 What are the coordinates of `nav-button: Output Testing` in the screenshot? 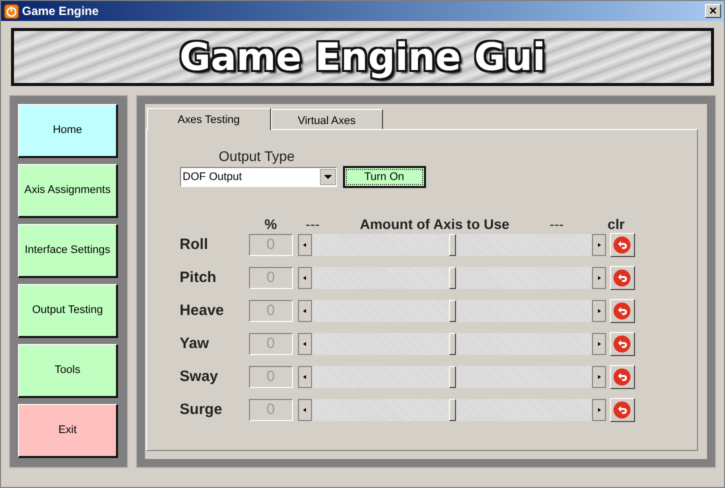 It's located at (68, 311).